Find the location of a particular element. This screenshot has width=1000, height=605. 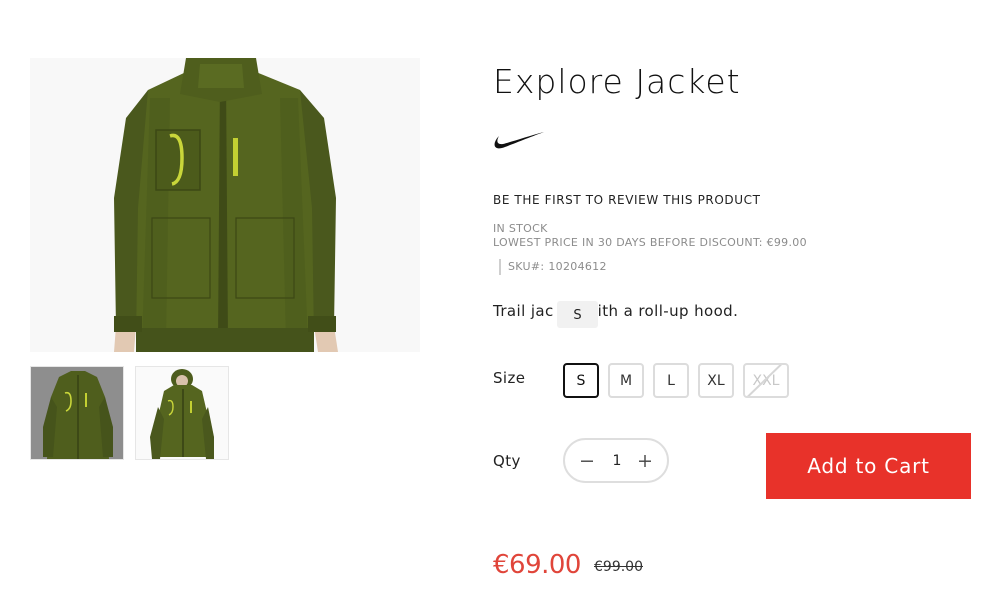

size-label: Size is located at coordinates (509, 378).